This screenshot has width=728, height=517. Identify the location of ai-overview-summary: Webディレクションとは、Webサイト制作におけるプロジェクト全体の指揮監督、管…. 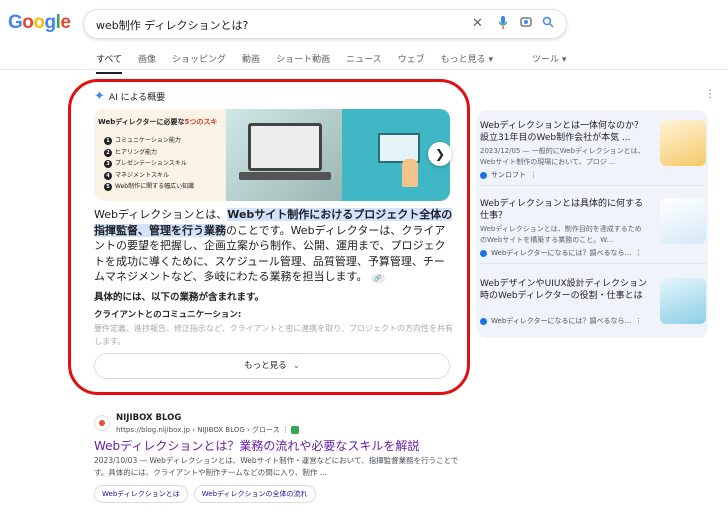
(274, 246).